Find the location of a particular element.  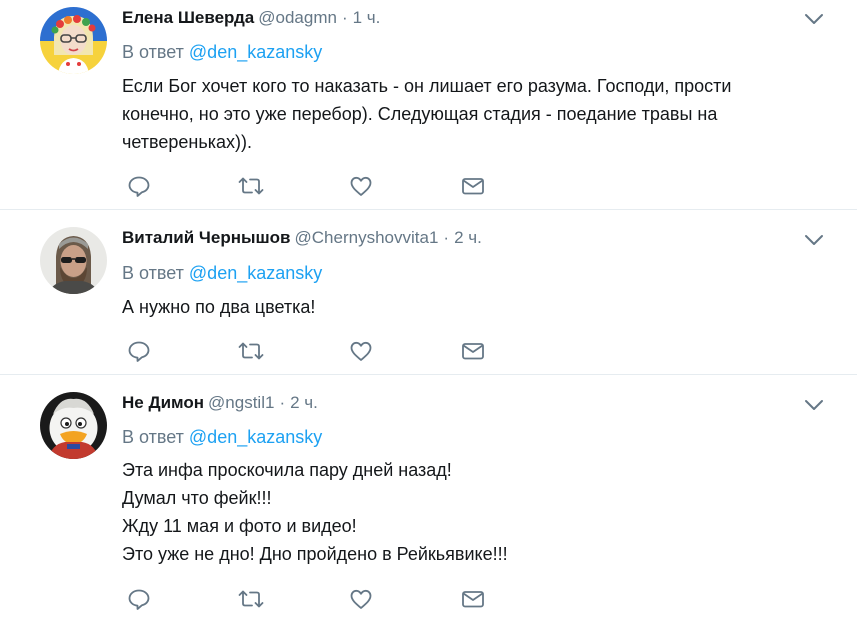

tweet-text-line: Эта инфа проскочила пару дней назад! is located at coordinates (287, 470).